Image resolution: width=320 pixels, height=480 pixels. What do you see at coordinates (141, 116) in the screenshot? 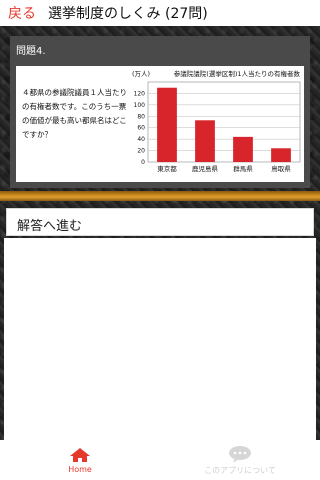
I see `chart-y-tick-label: 80` at bounding box center [141, 116].